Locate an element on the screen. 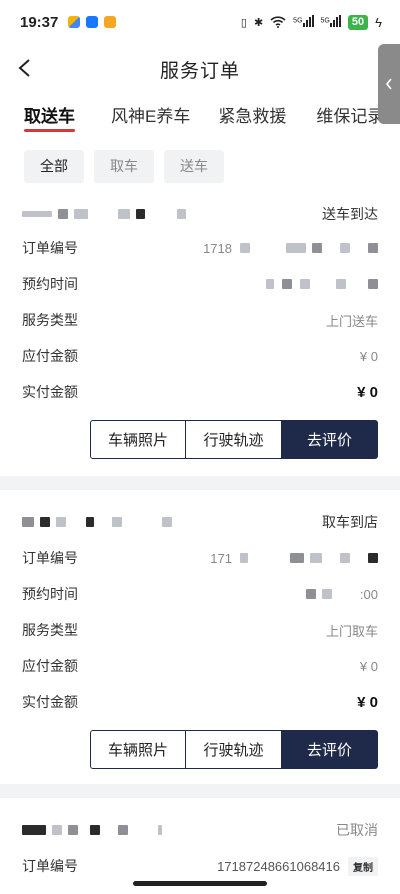 The image size is (400, 894). order-card-header: 取车到店 is located at coordinates (200, 522).